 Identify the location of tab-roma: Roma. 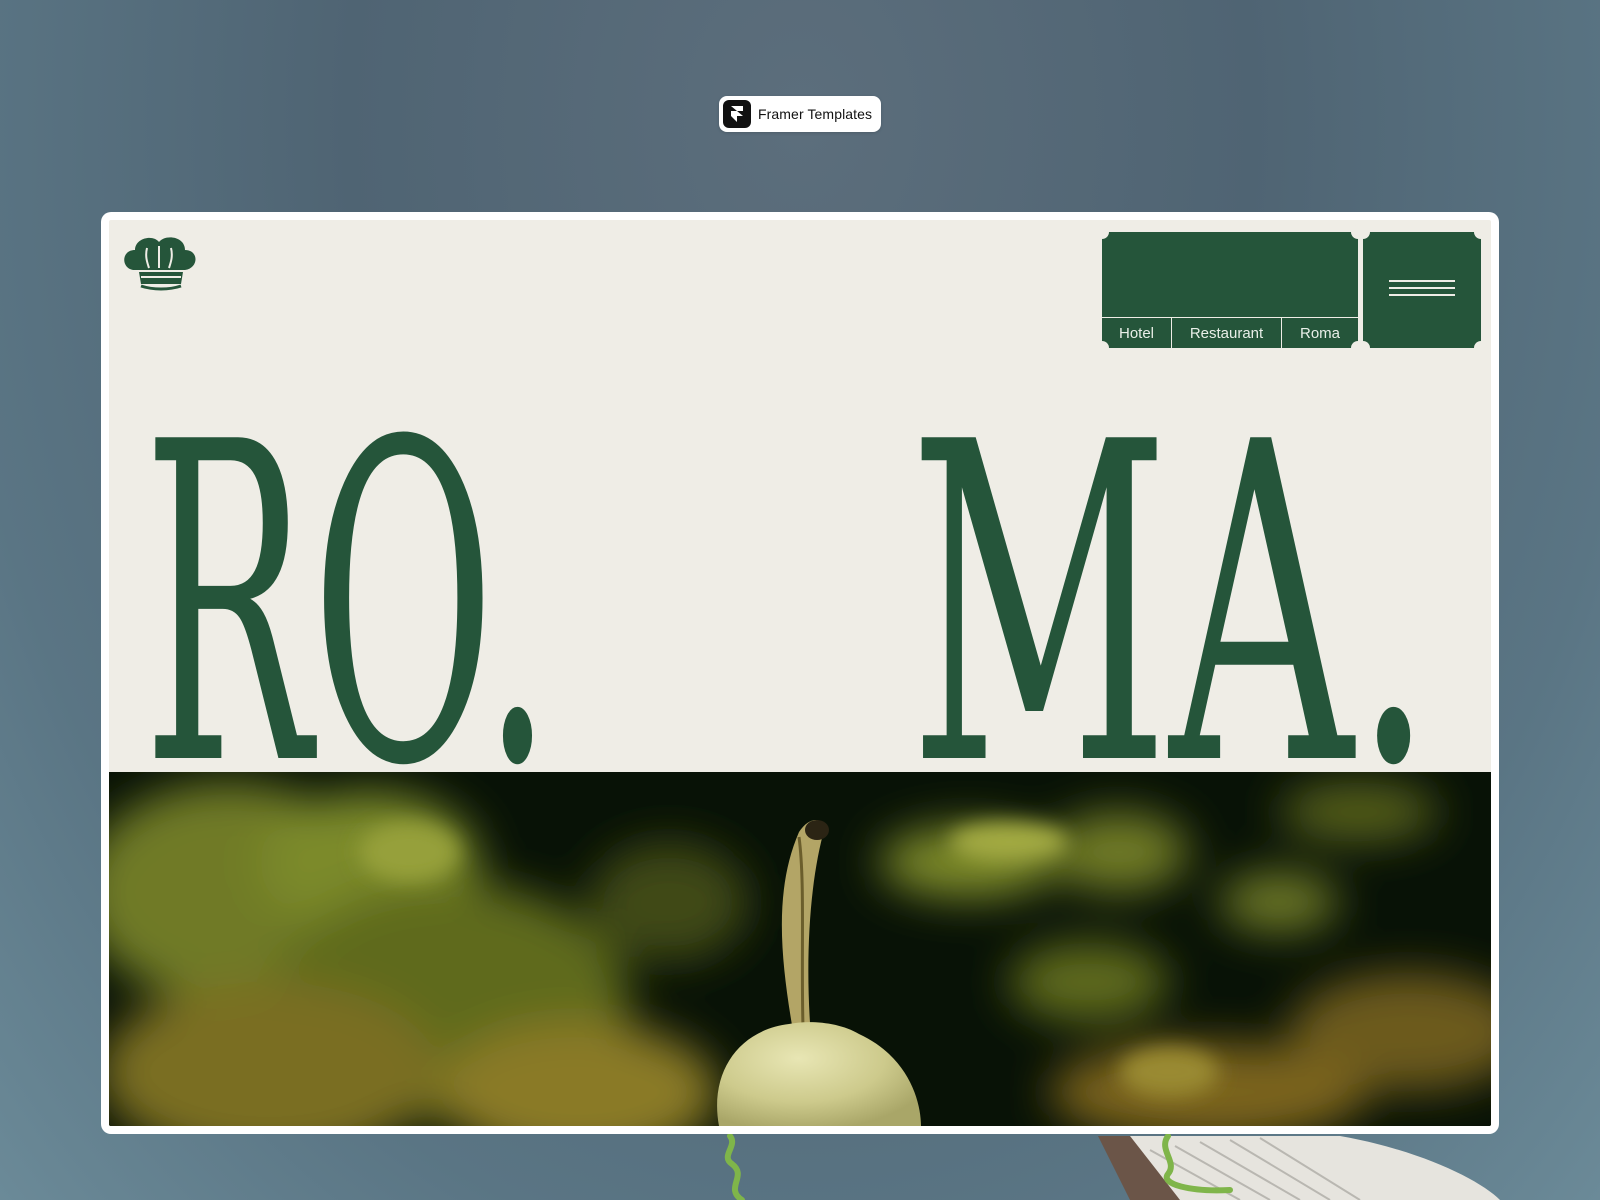
(1320, 333).